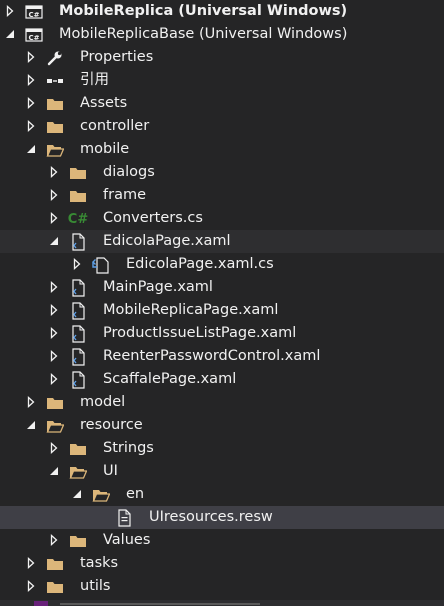  What do you see at coordinates (222, 287) in the screenshot?
I see `tree-item: MainPage.xaml` at bounding box center [222, 287].